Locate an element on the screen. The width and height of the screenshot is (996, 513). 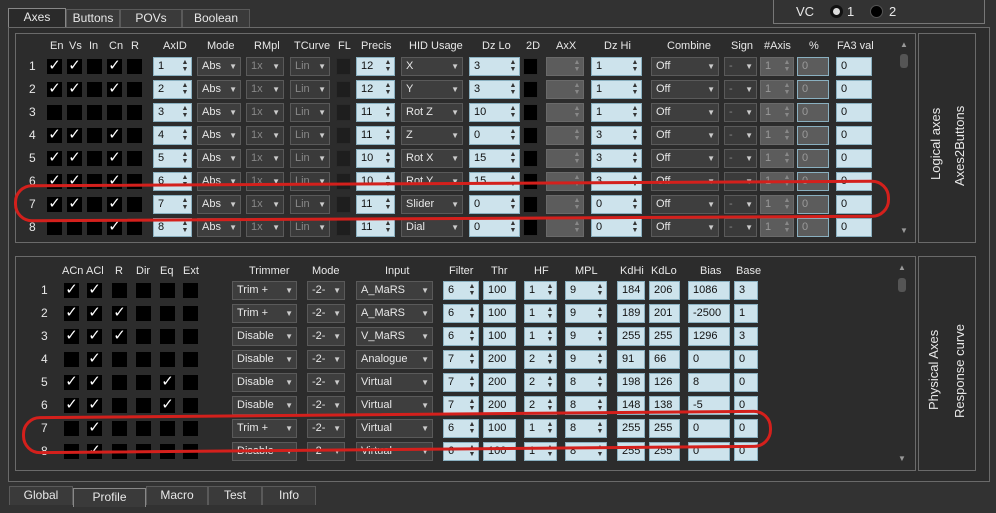
hid-usage-dropdown: Rot Z ▼ is located at coordinates (432, 112).